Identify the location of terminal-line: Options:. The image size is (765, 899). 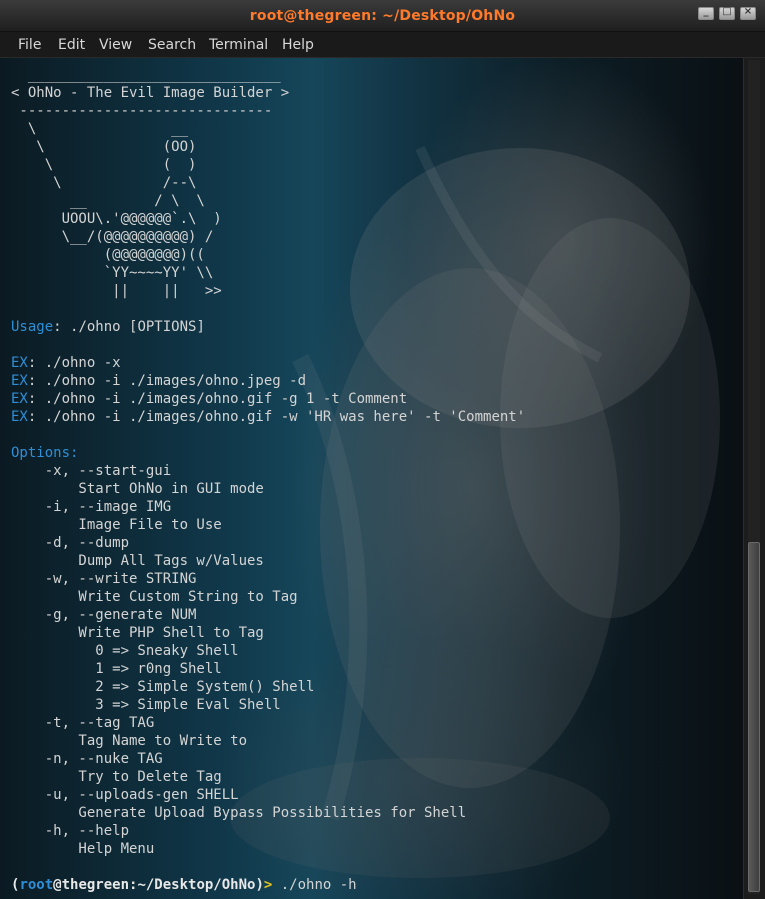
(376, 453).